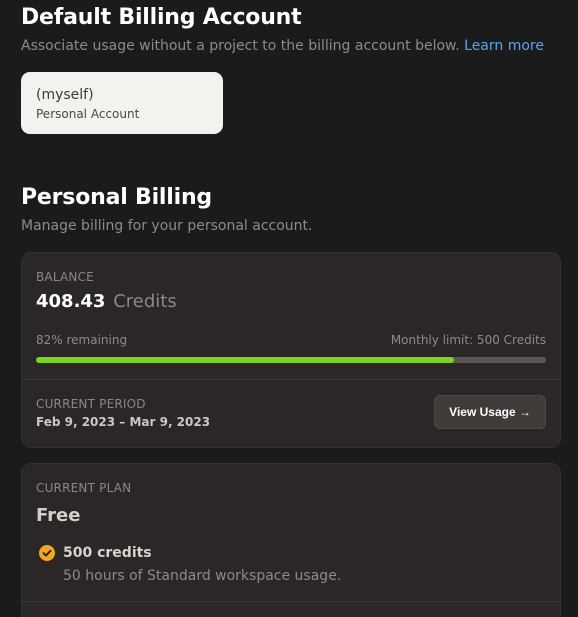  I want to click on current-plan-name: Free, so click(58, 515).